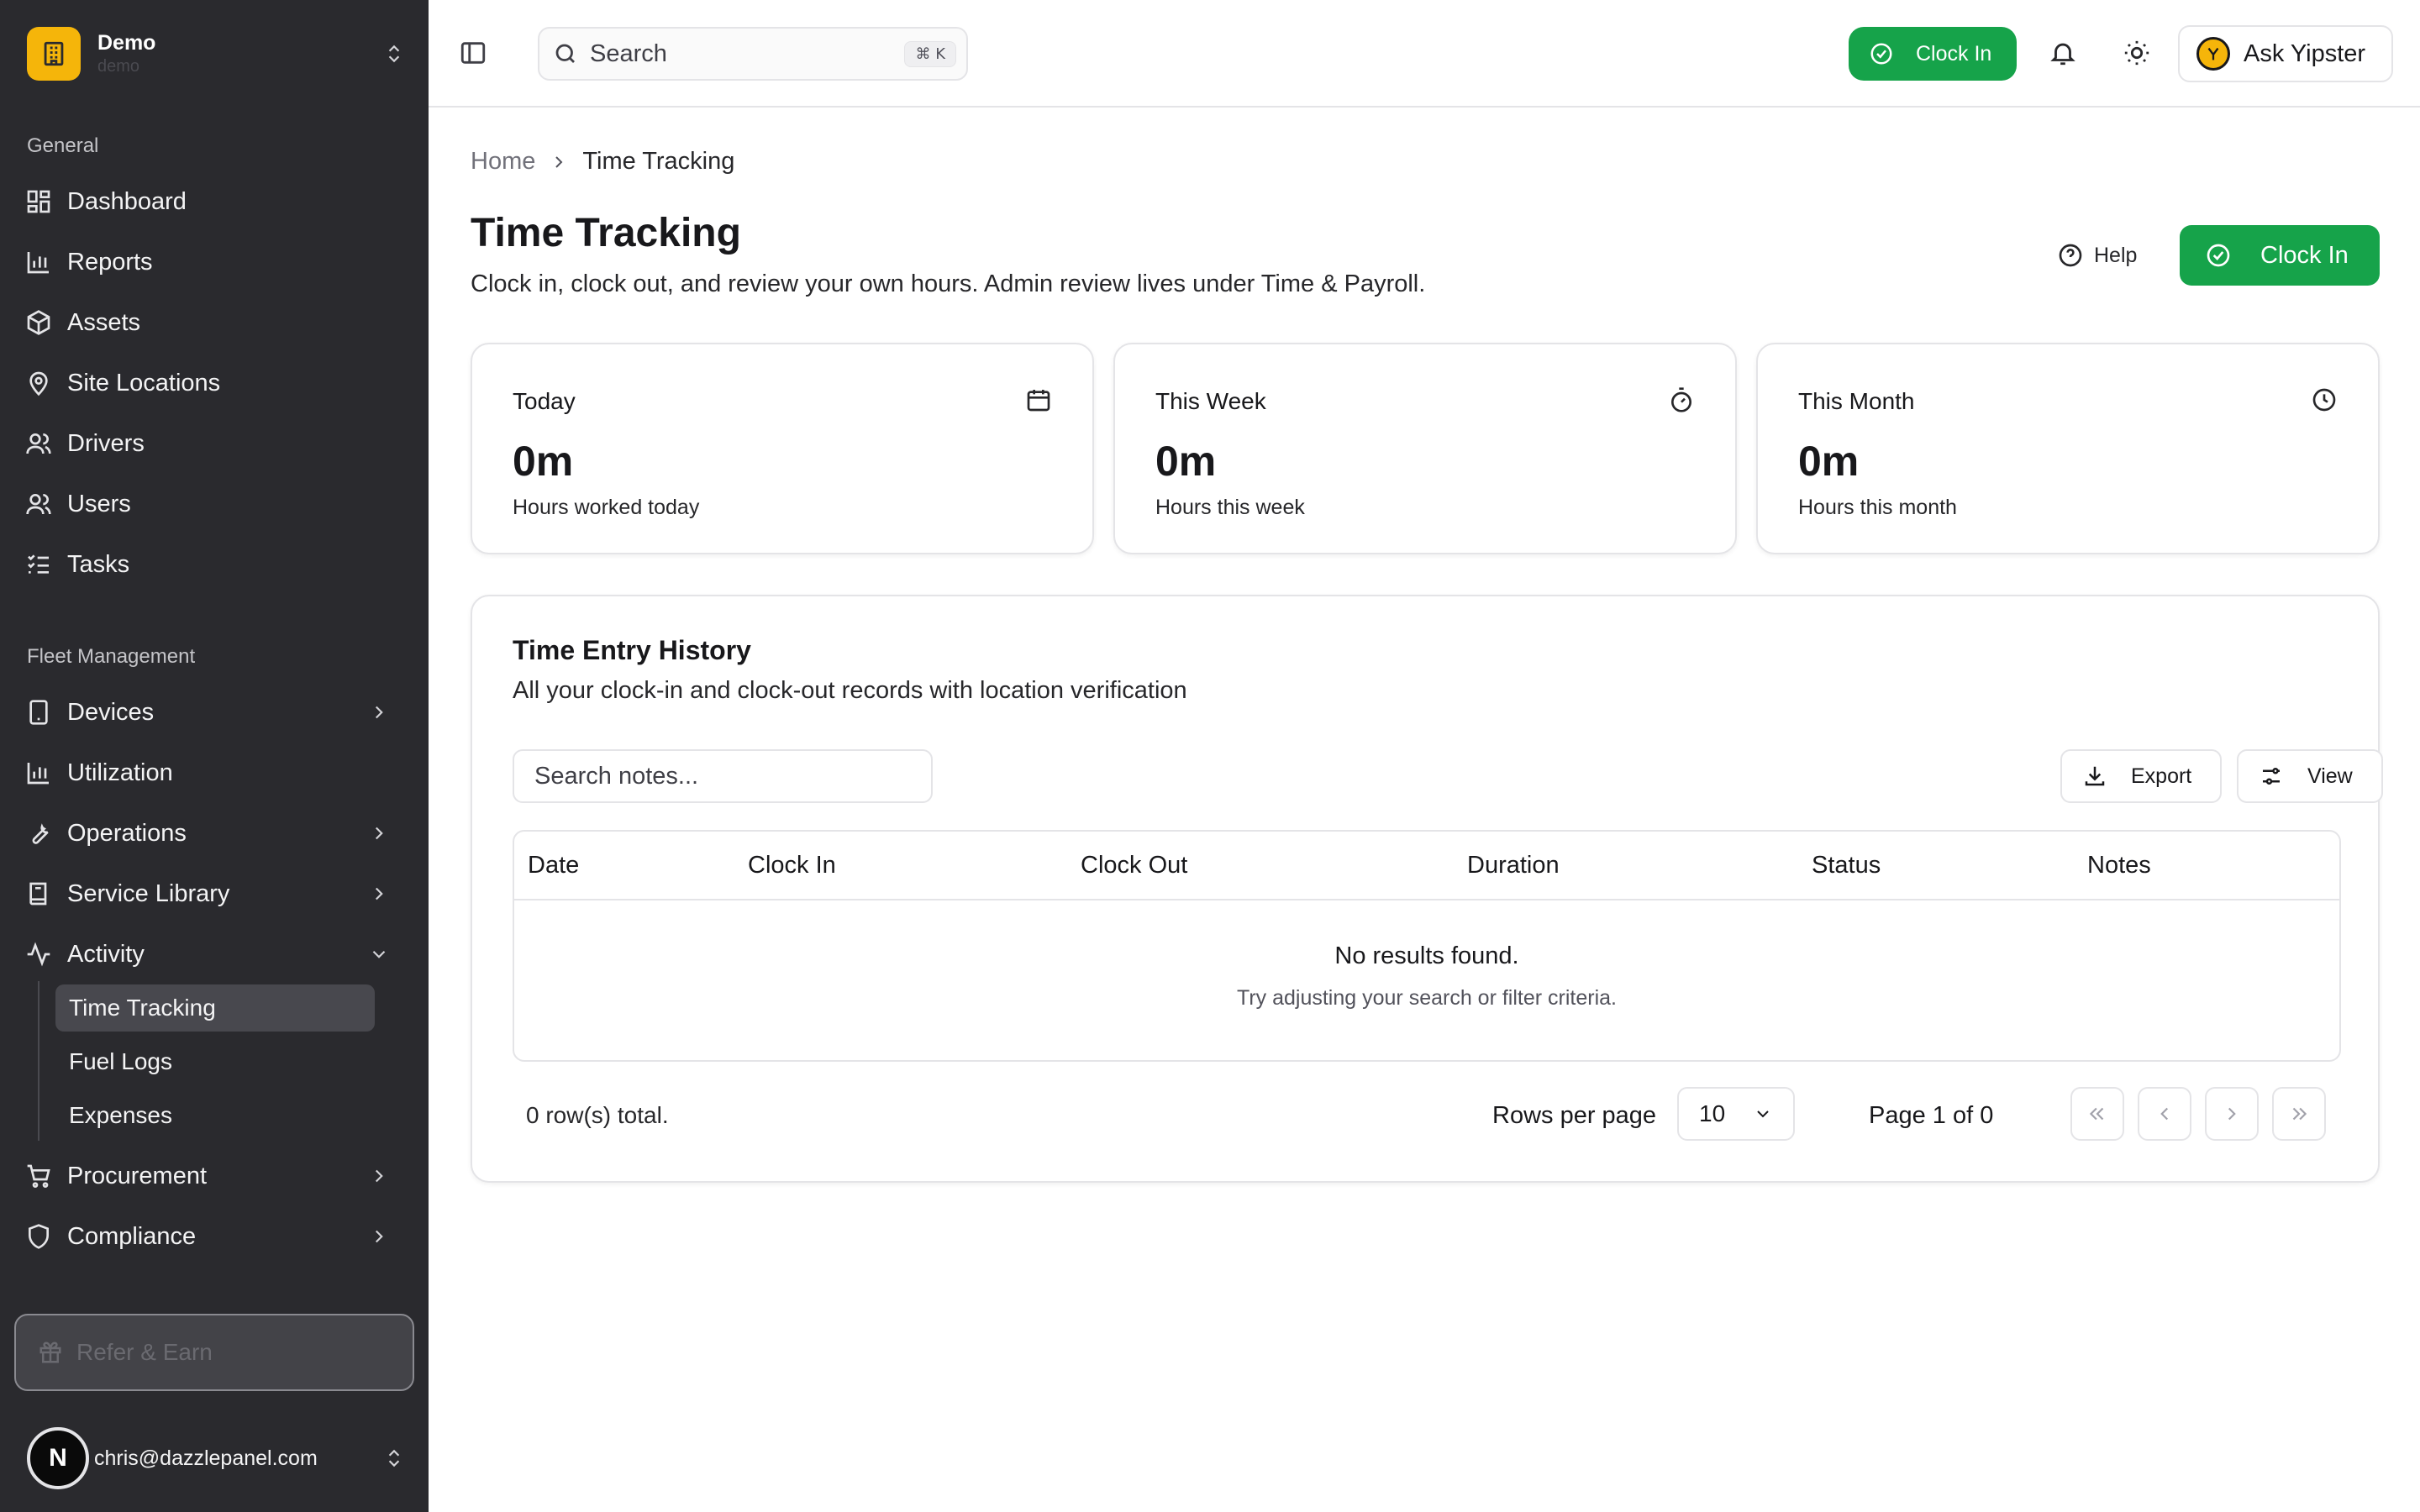 The image size is (2420, 1512). What do you see at coordinates (606, 507) in the screenshot?
I see `stat-caption: Hours worked today` at bounding box center [606, 507].